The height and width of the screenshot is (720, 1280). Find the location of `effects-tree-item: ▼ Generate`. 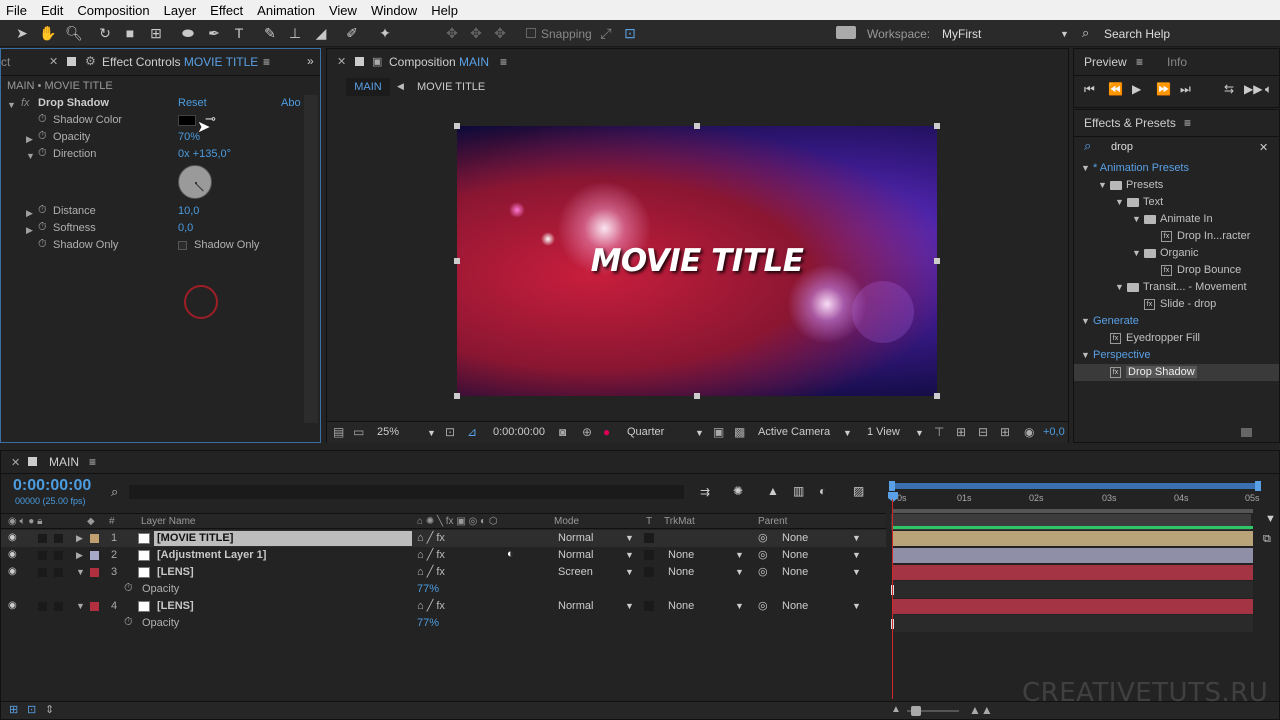

effects-tree-item: ▼ Generate is located at coordinates (1176, 321).